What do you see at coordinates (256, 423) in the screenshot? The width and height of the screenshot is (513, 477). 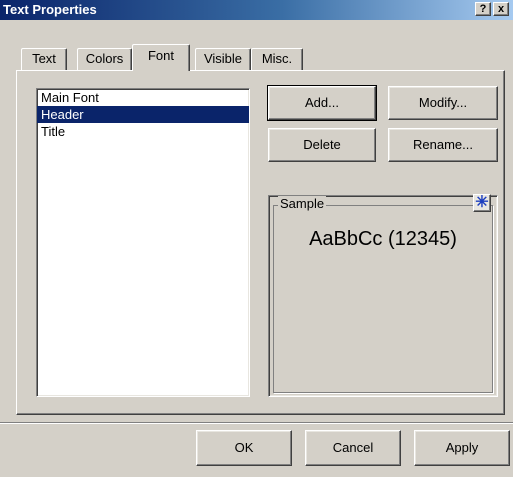 I see `footer-separator` at bounding box center [256, 423].